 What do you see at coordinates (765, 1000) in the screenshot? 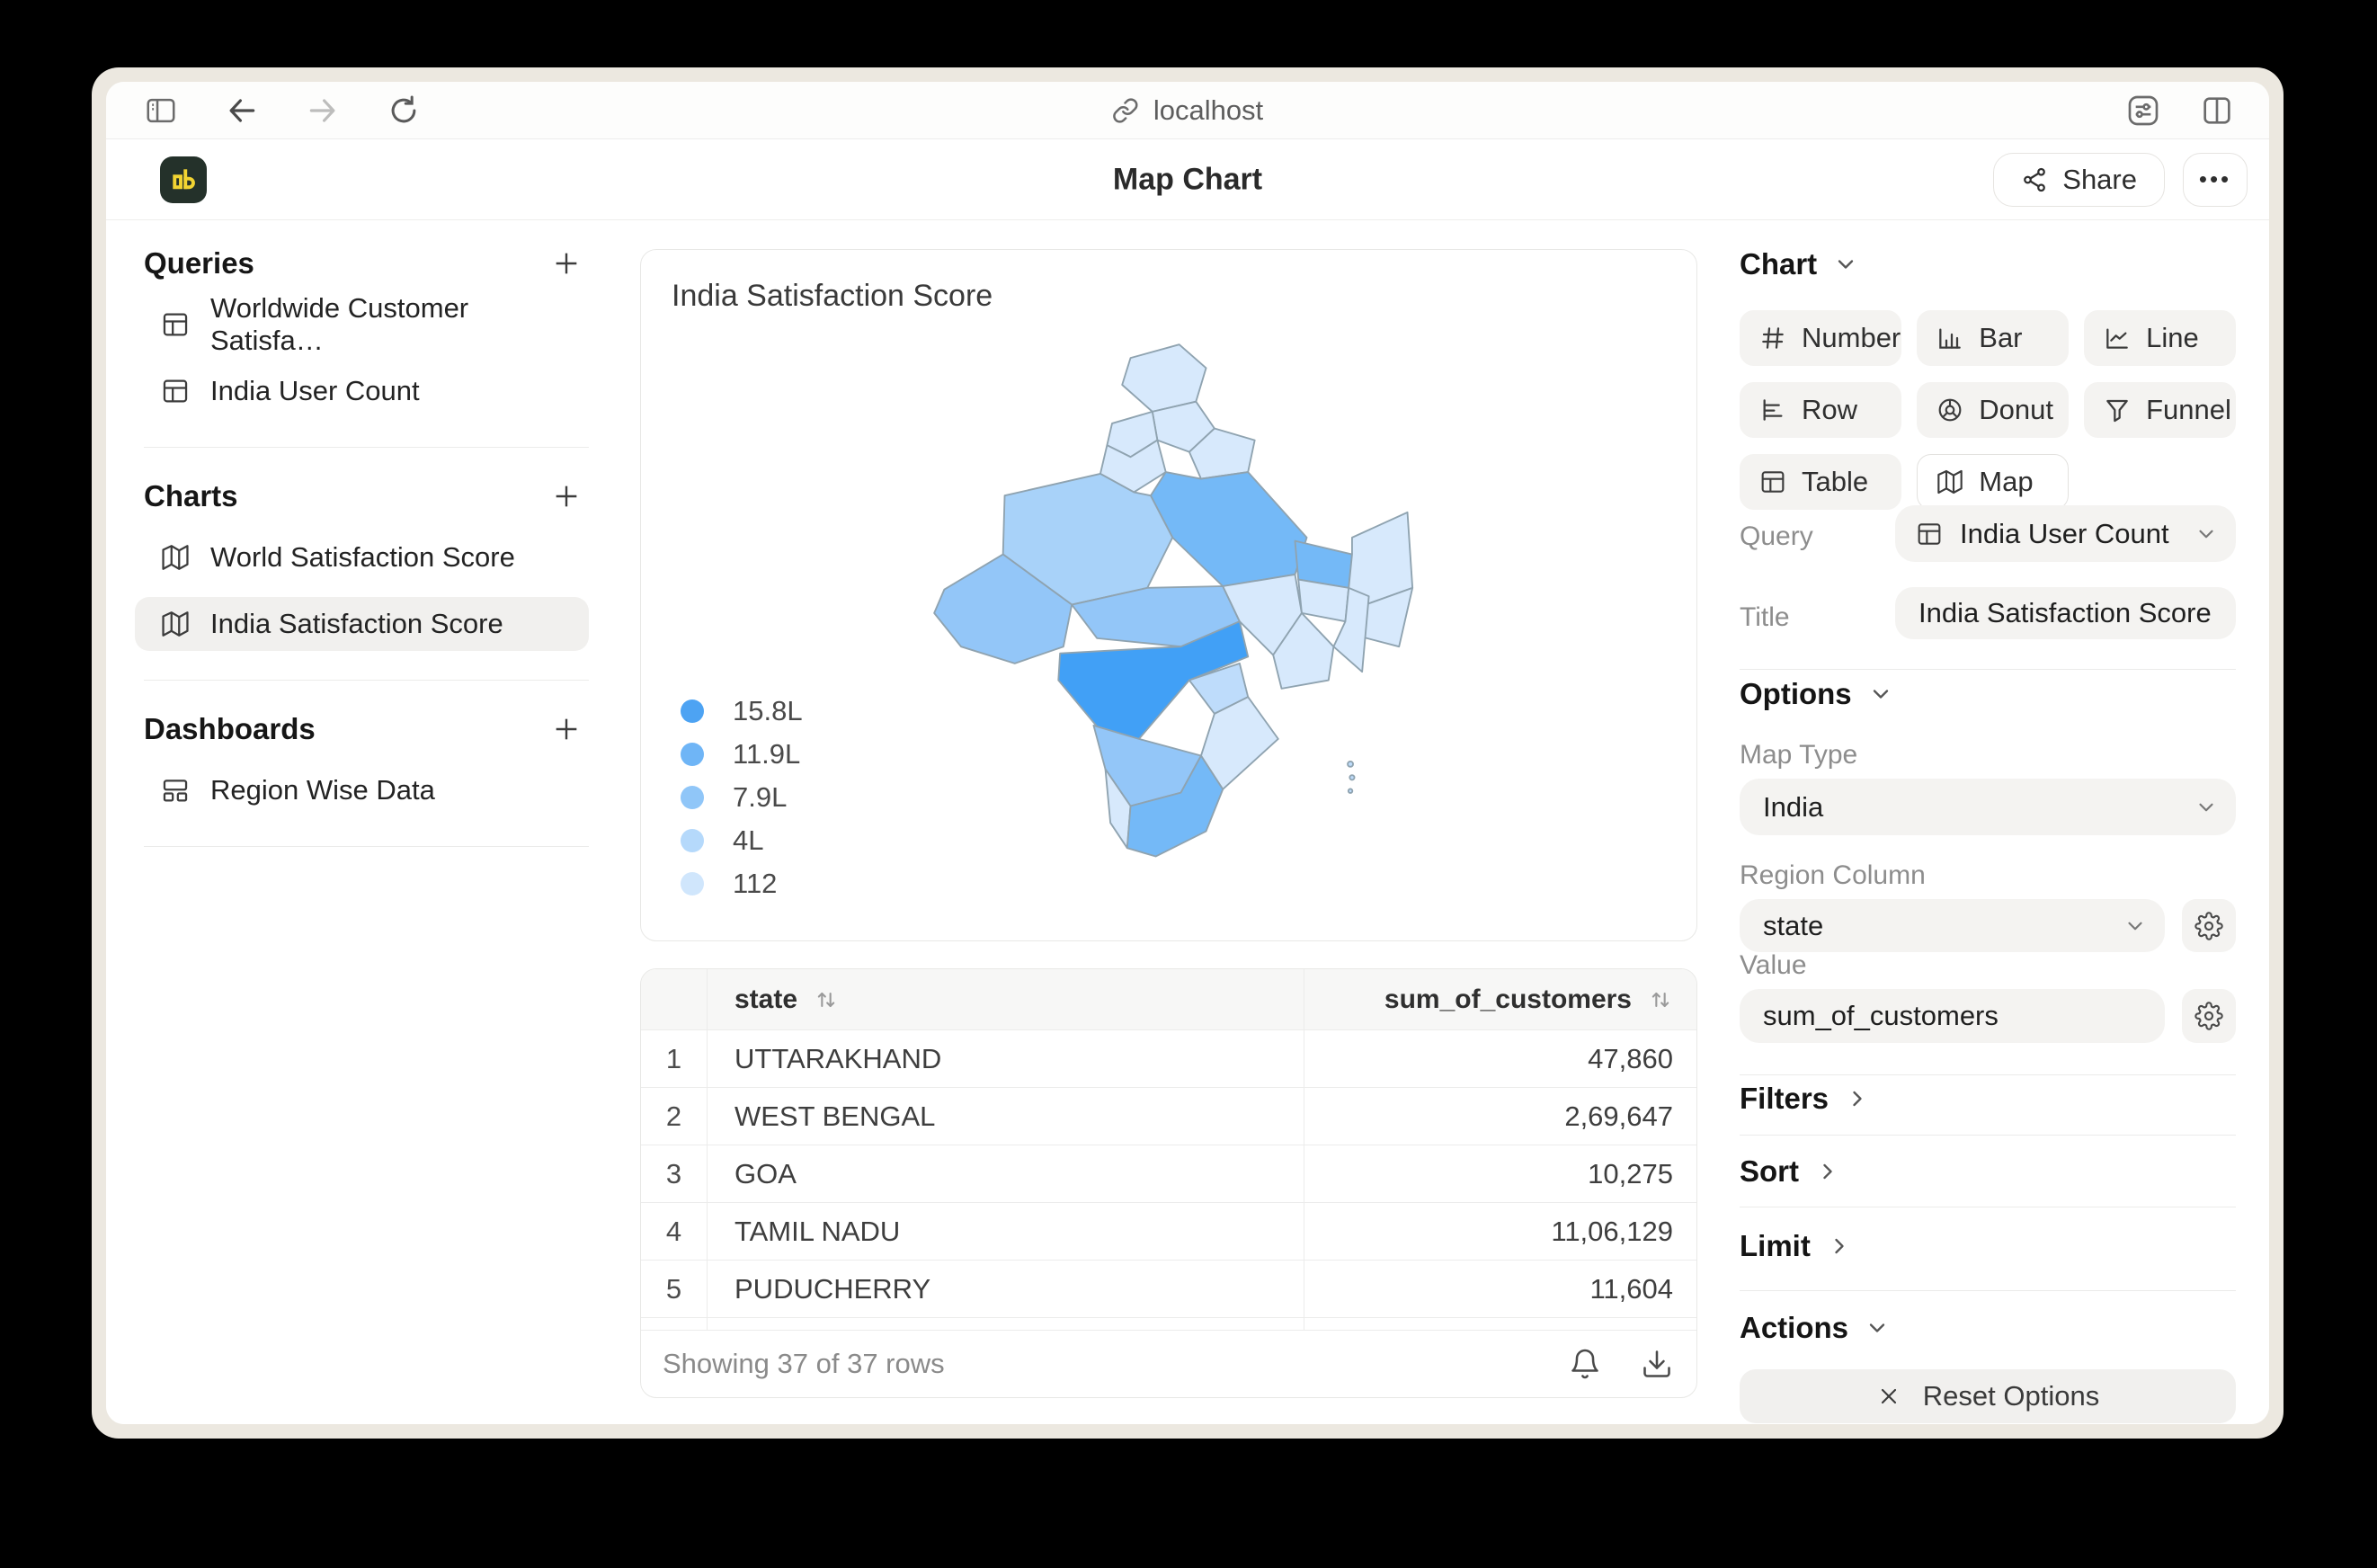
I see `column-header-state: state` at bounding box center [765, 1000].